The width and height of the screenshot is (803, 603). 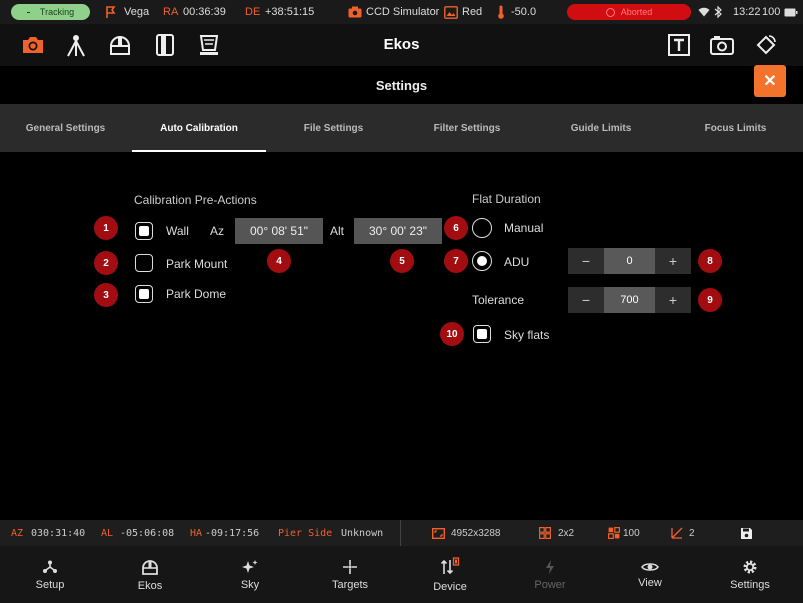 I want to click on callout-badge-2: 2, so click(x=106, y=263).